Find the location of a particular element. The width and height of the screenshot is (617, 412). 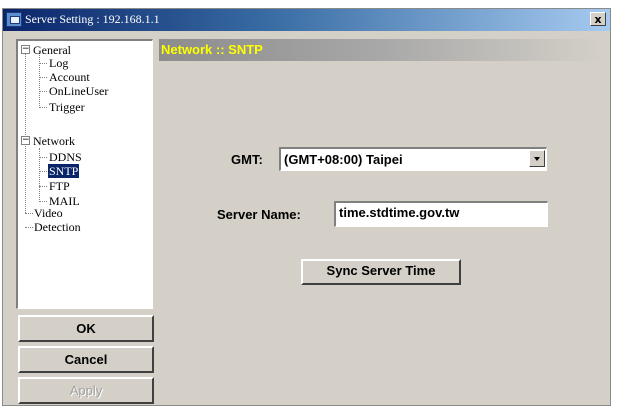

window-title: Server Setting : 192.168.1.1 is located at coordinates (92, 19).